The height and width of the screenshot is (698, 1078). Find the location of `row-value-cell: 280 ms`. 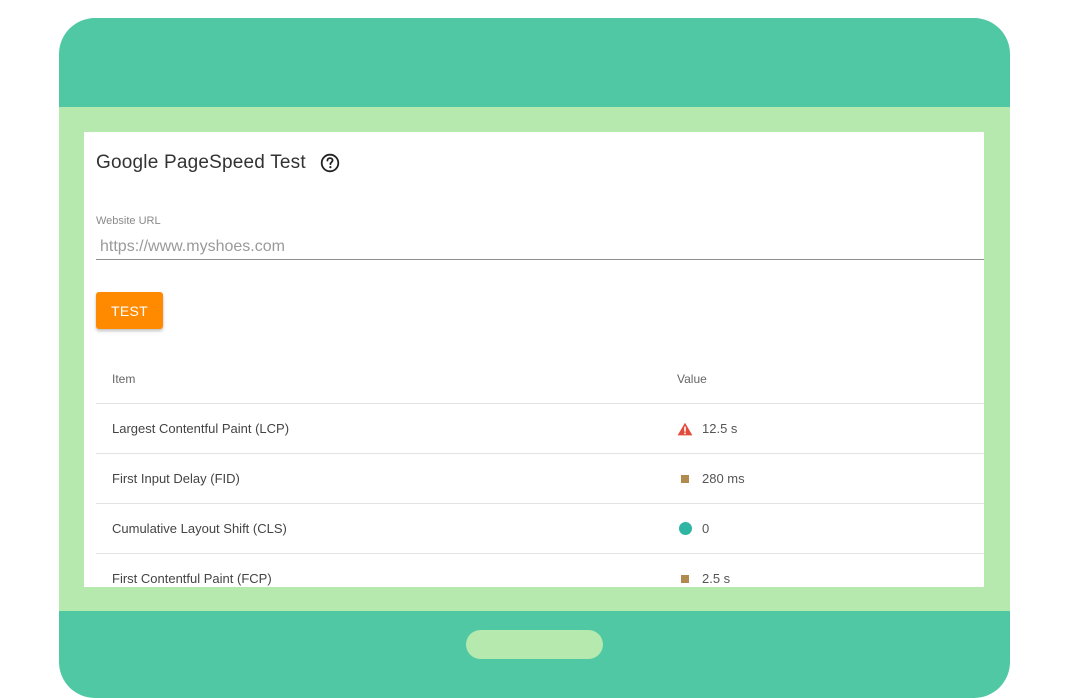

row-value-cell: 280 ms is located at coordinates (711, 478).